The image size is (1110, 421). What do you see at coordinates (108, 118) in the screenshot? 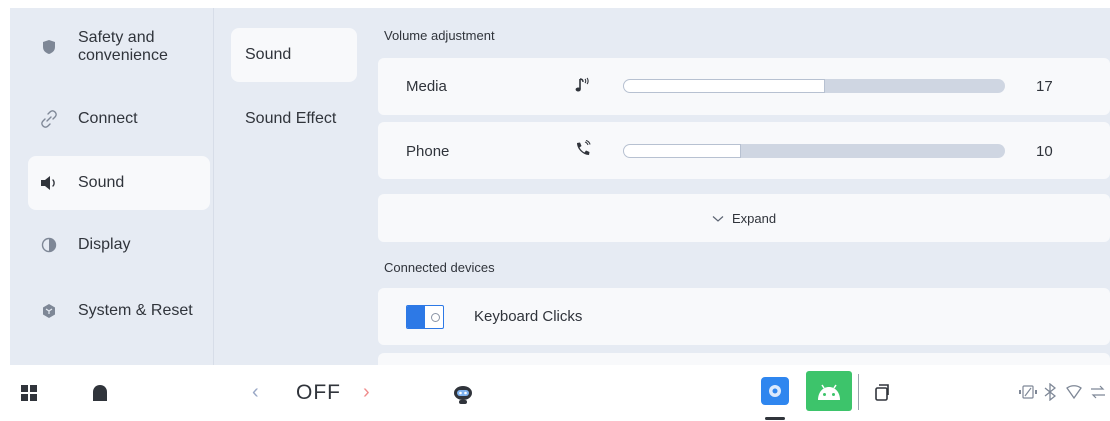
I see `nav-label-connect: Connect` at bounding box center [108, 118].